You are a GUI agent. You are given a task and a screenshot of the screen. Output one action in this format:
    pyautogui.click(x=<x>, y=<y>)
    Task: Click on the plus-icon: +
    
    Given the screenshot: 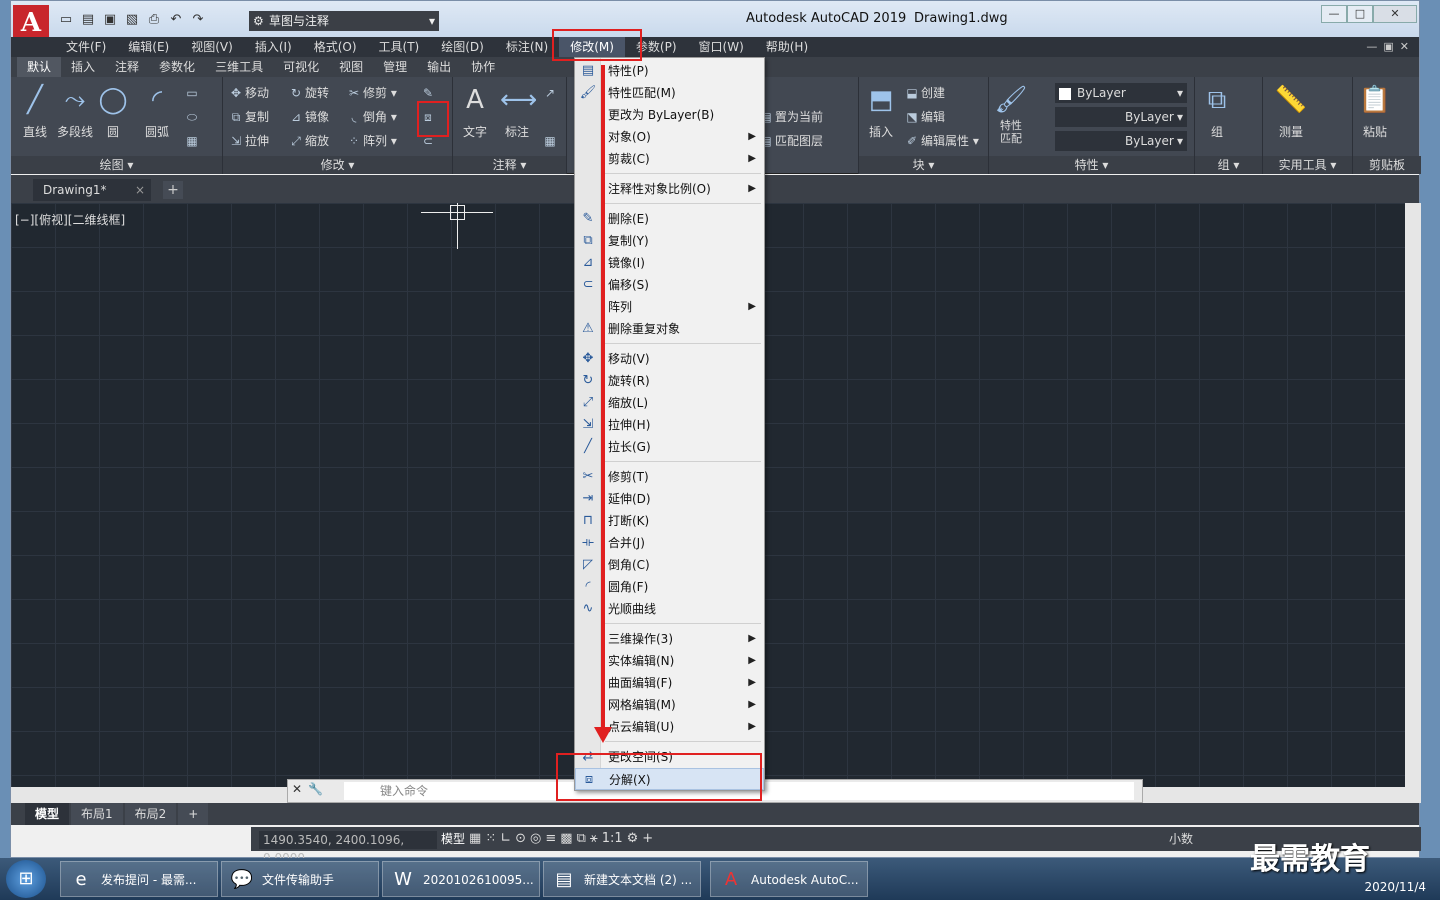 What is the action you would take?
    pyautogui.click(x=647, y=839)
    